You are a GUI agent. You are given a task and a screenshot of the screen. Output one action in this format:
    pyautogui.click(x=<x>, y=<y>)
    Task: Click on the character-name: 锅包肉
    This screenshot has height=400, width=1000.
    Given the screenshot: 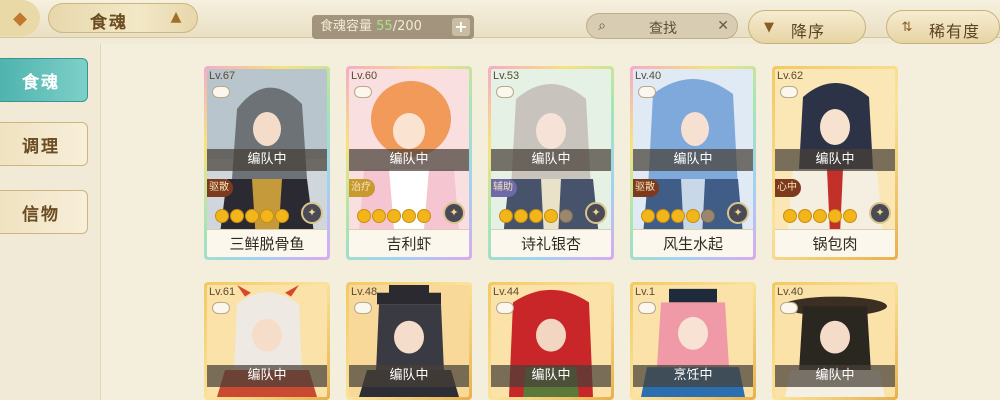 What is the action you would take?
    pyautogui.click(x=835, y=243)
    